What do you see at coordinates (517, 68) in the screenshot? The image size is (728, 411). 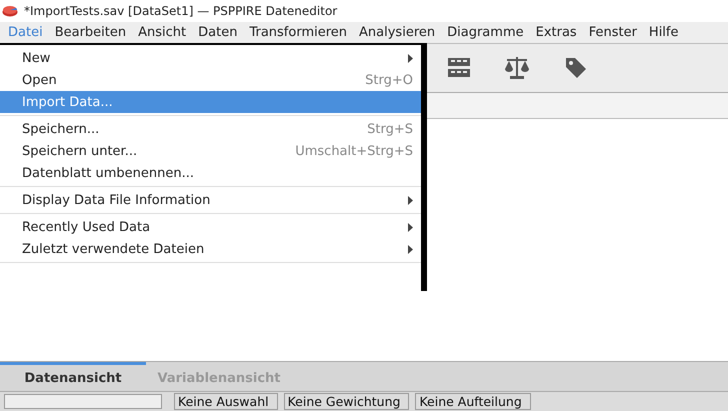 I see `scale-icon` at bounding box center [517, 68].